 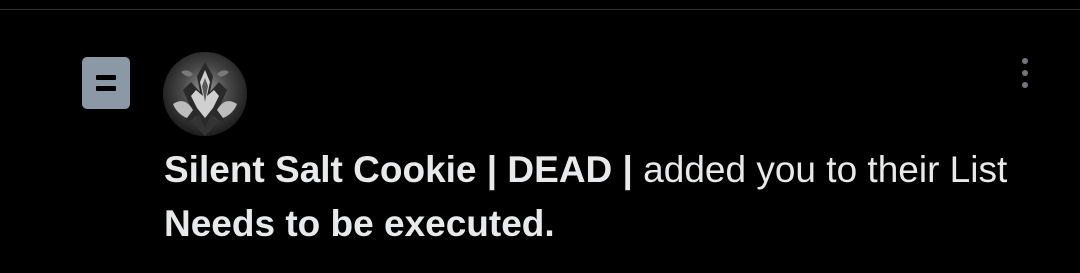 What do you see at coordinates (398, 169) in the screenshot?
I see `user-display-name: Silent Salt Cookie | DEAD |` at bounding box center [398, 169].